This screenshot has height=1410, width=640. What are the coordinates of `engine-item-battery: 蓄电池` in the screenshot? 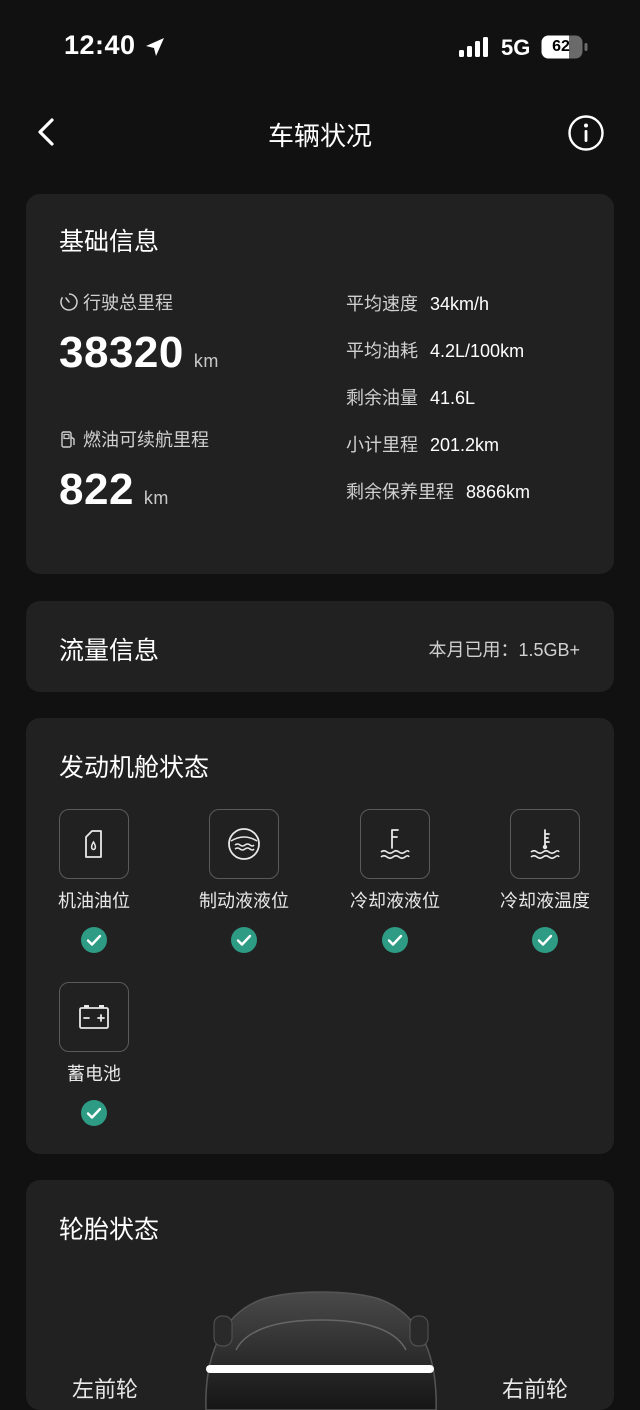 It's located at (94, 1054).